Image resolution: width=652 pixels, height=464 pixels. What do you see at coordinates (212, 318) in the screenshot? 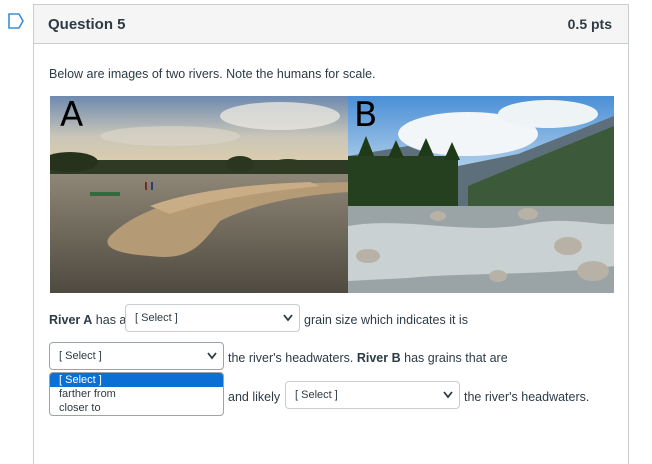
I see `grain-size-select: [ Select ]` at bounding box center [212, 318].